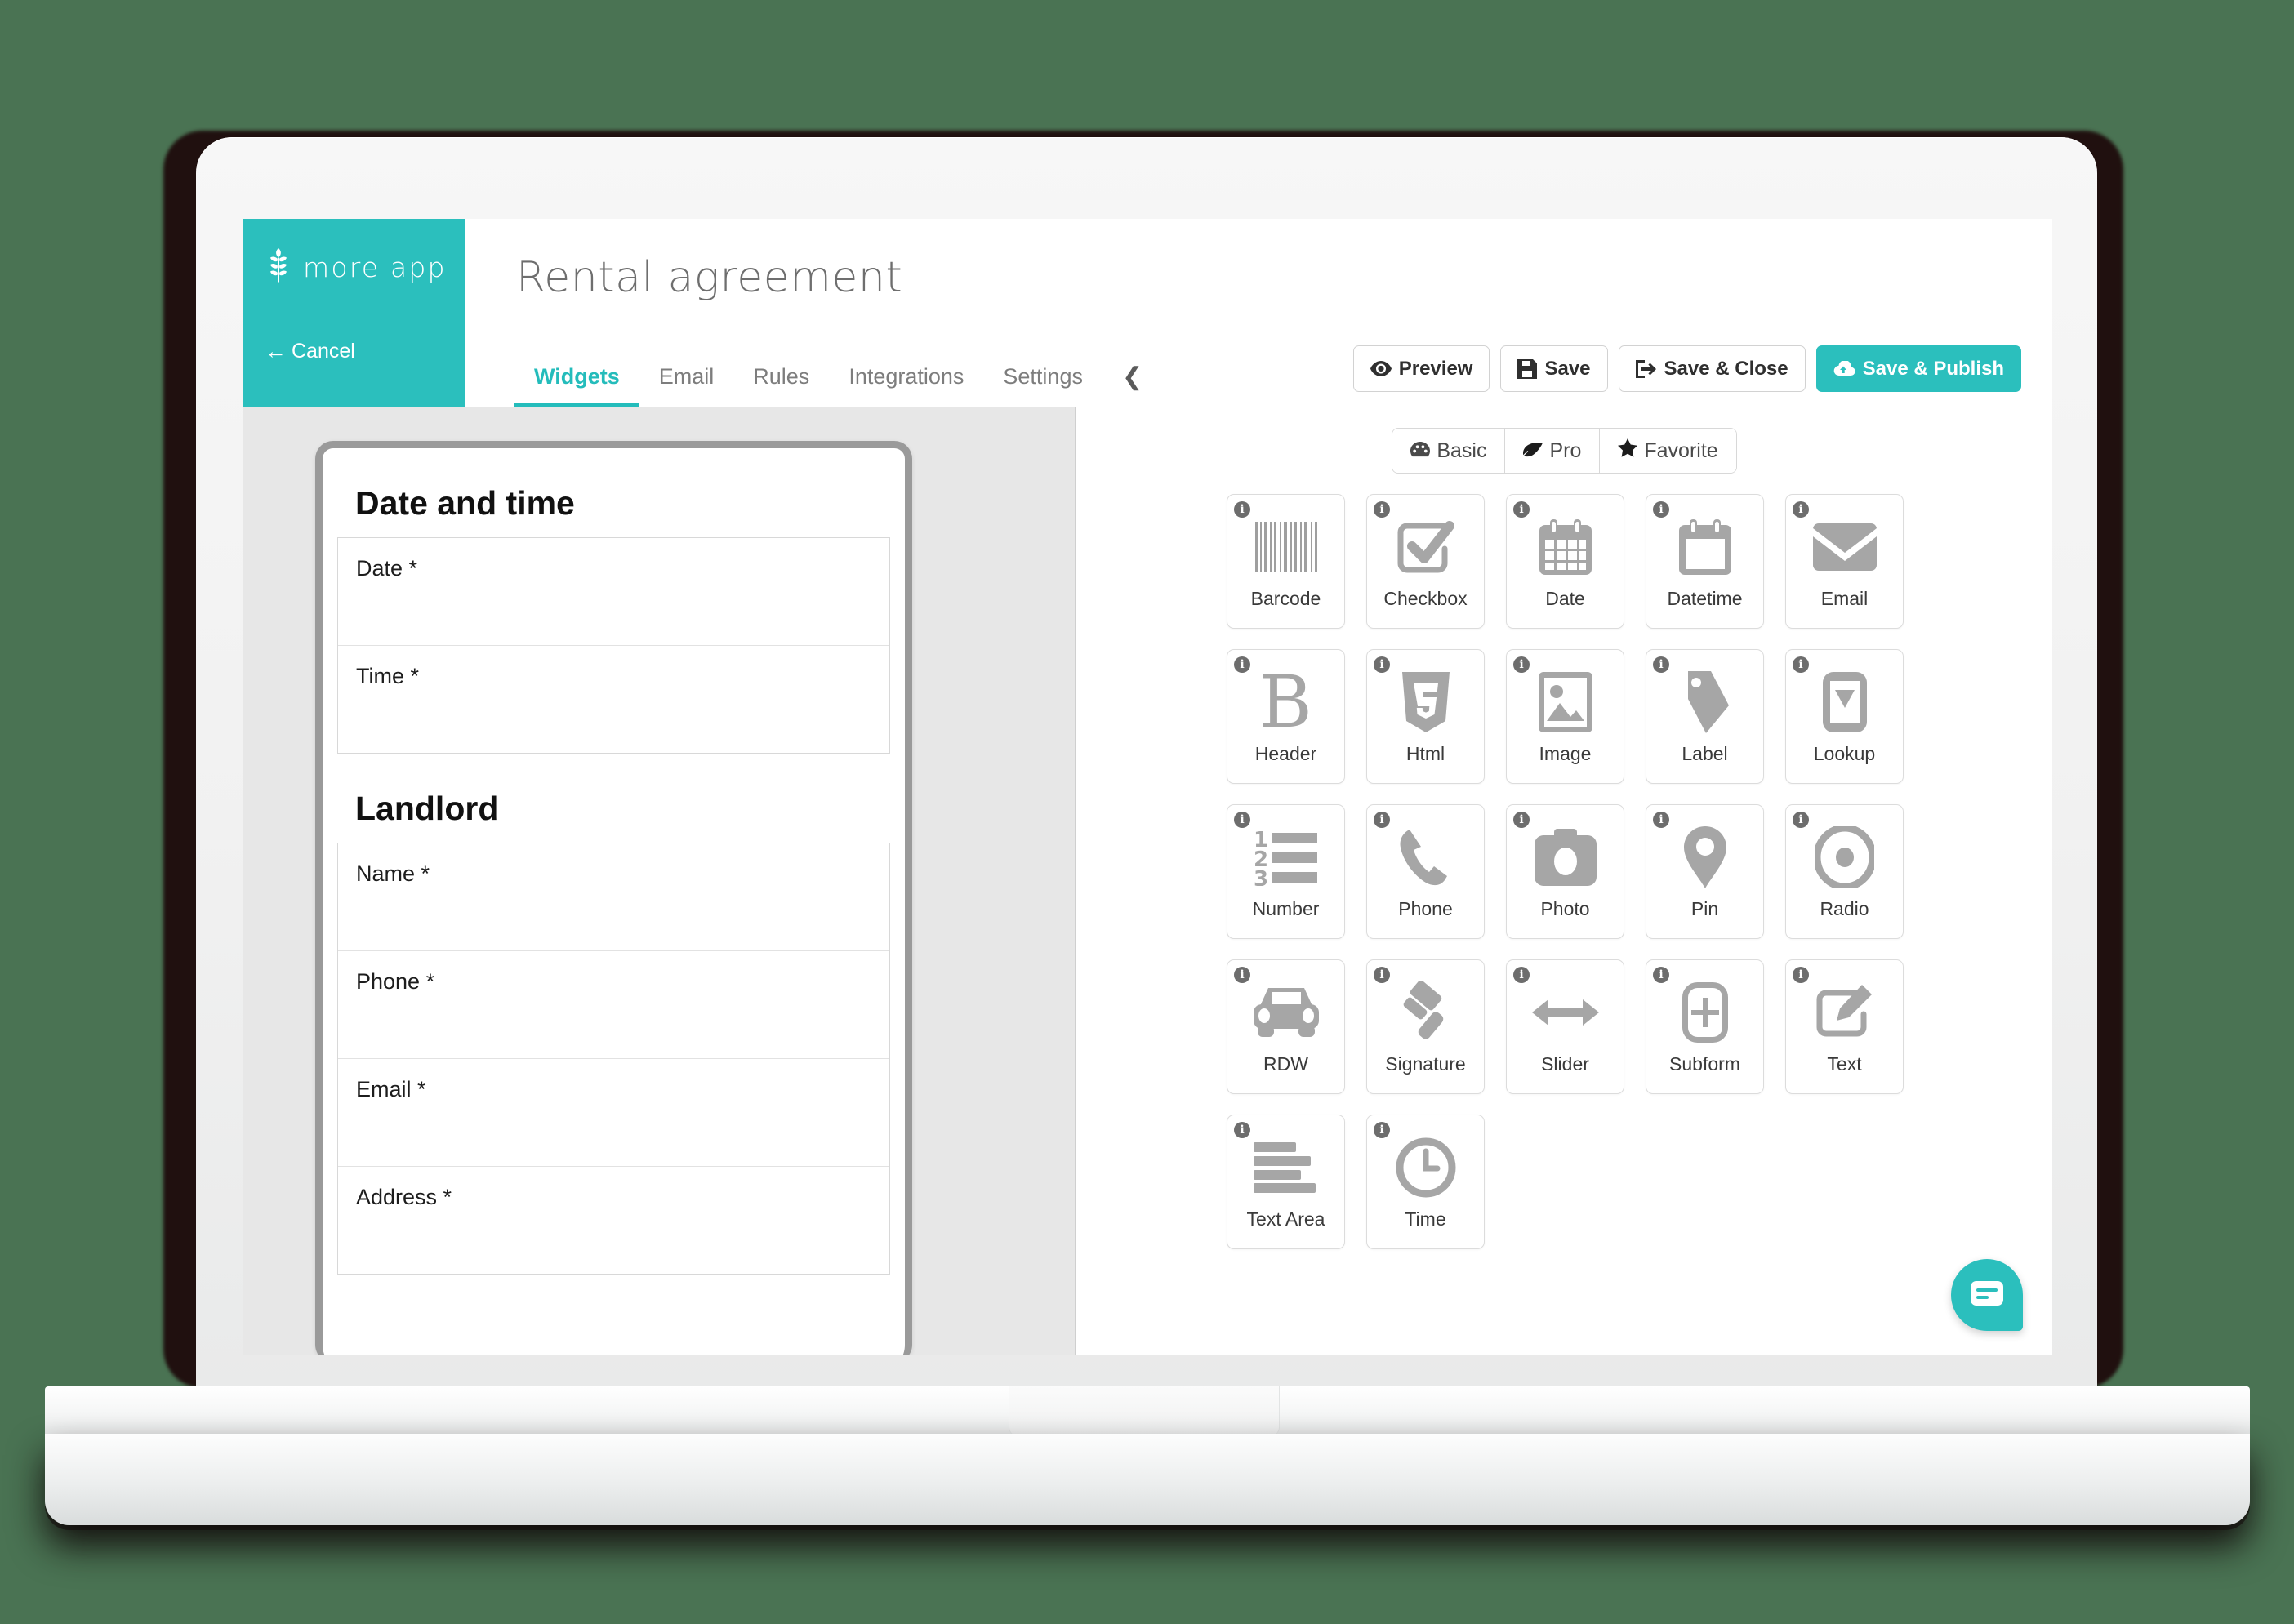 The image size is (2294, 1624). Describe the element at coordinates (1145, 1410) in the screenshot. I see `laptop-base-notch` at that location.